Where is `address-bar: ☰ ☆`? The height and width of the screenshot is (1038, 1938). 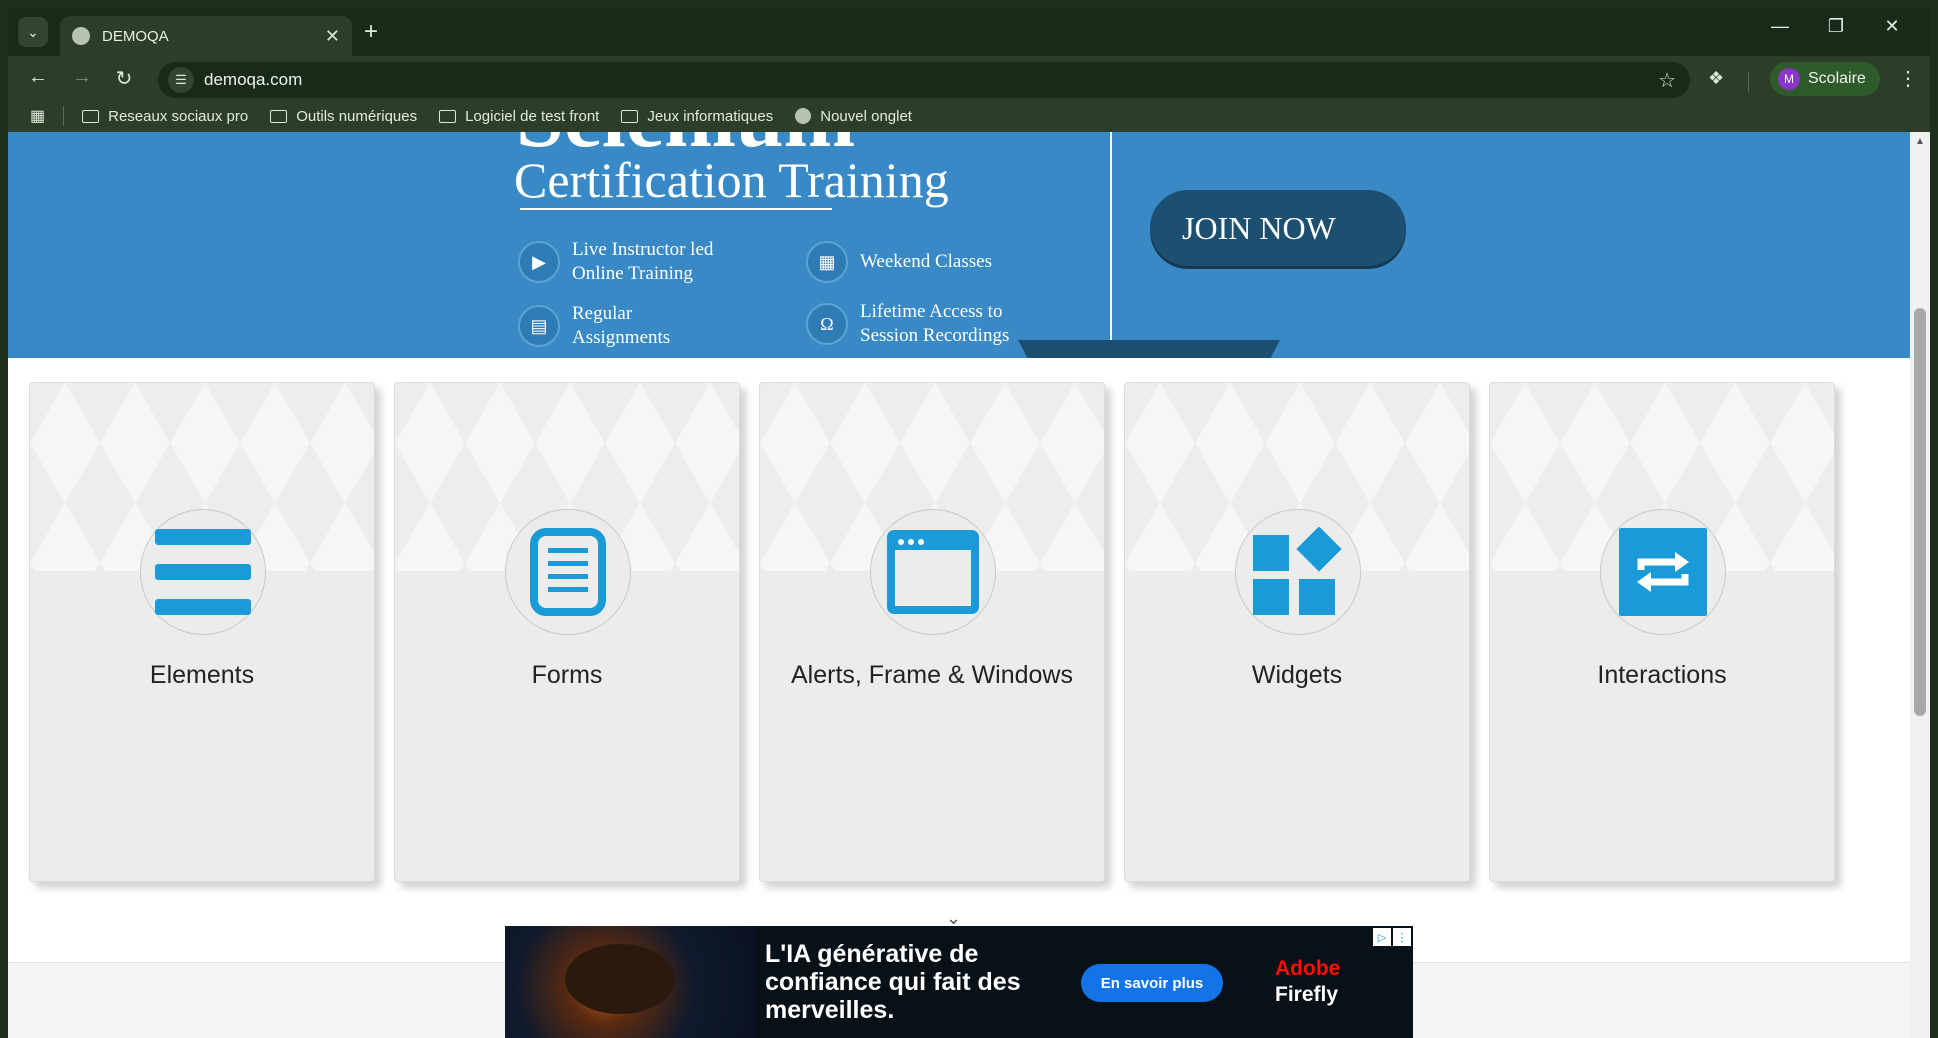
address-bar: ☰ ☆ is located at coordinates (924, 80).